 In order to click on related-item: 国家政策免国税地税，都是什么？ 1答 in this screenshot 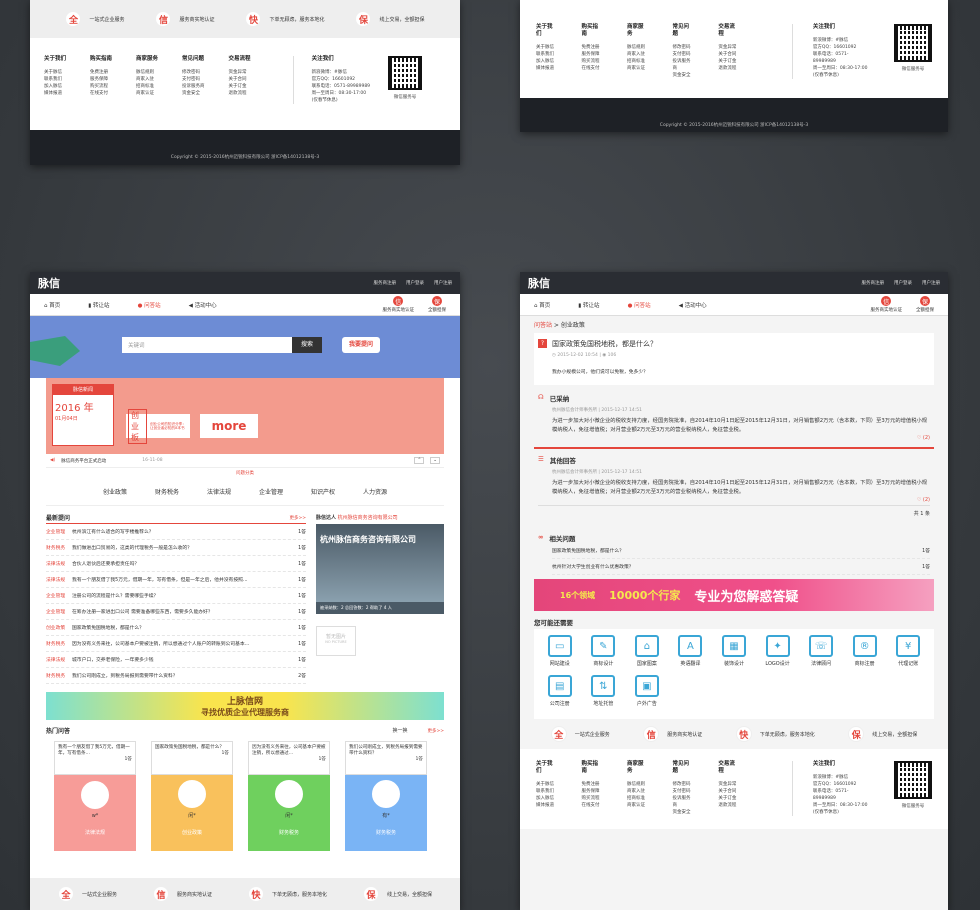, I will do `click(741, 551)`.